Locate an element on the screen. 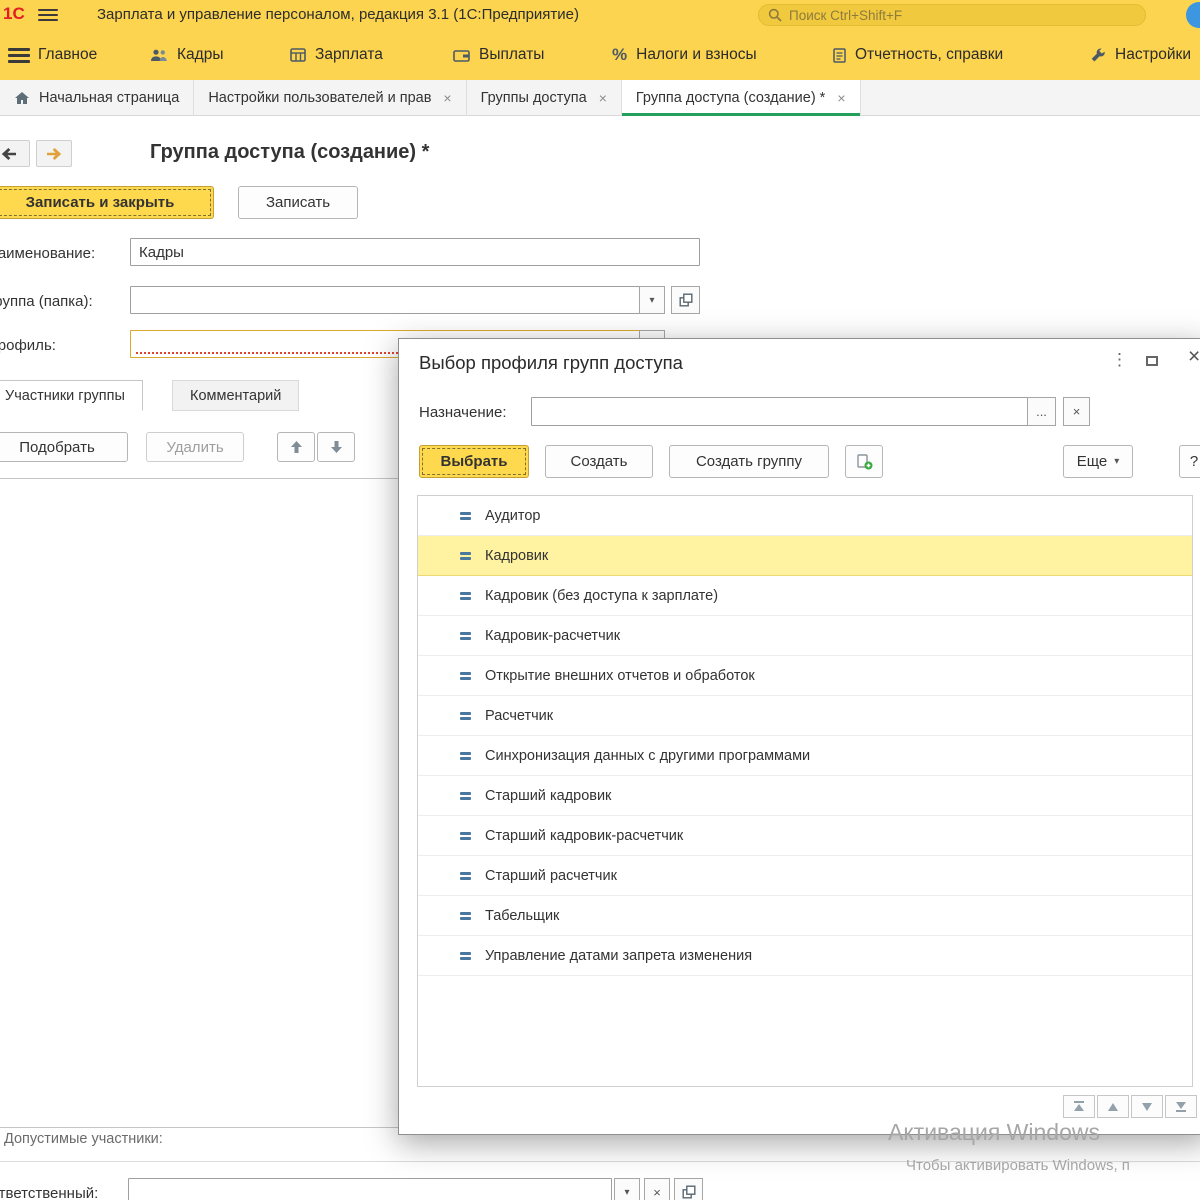  kebab-menu-icon: ⋮ is located at coordinates (1119, 360).